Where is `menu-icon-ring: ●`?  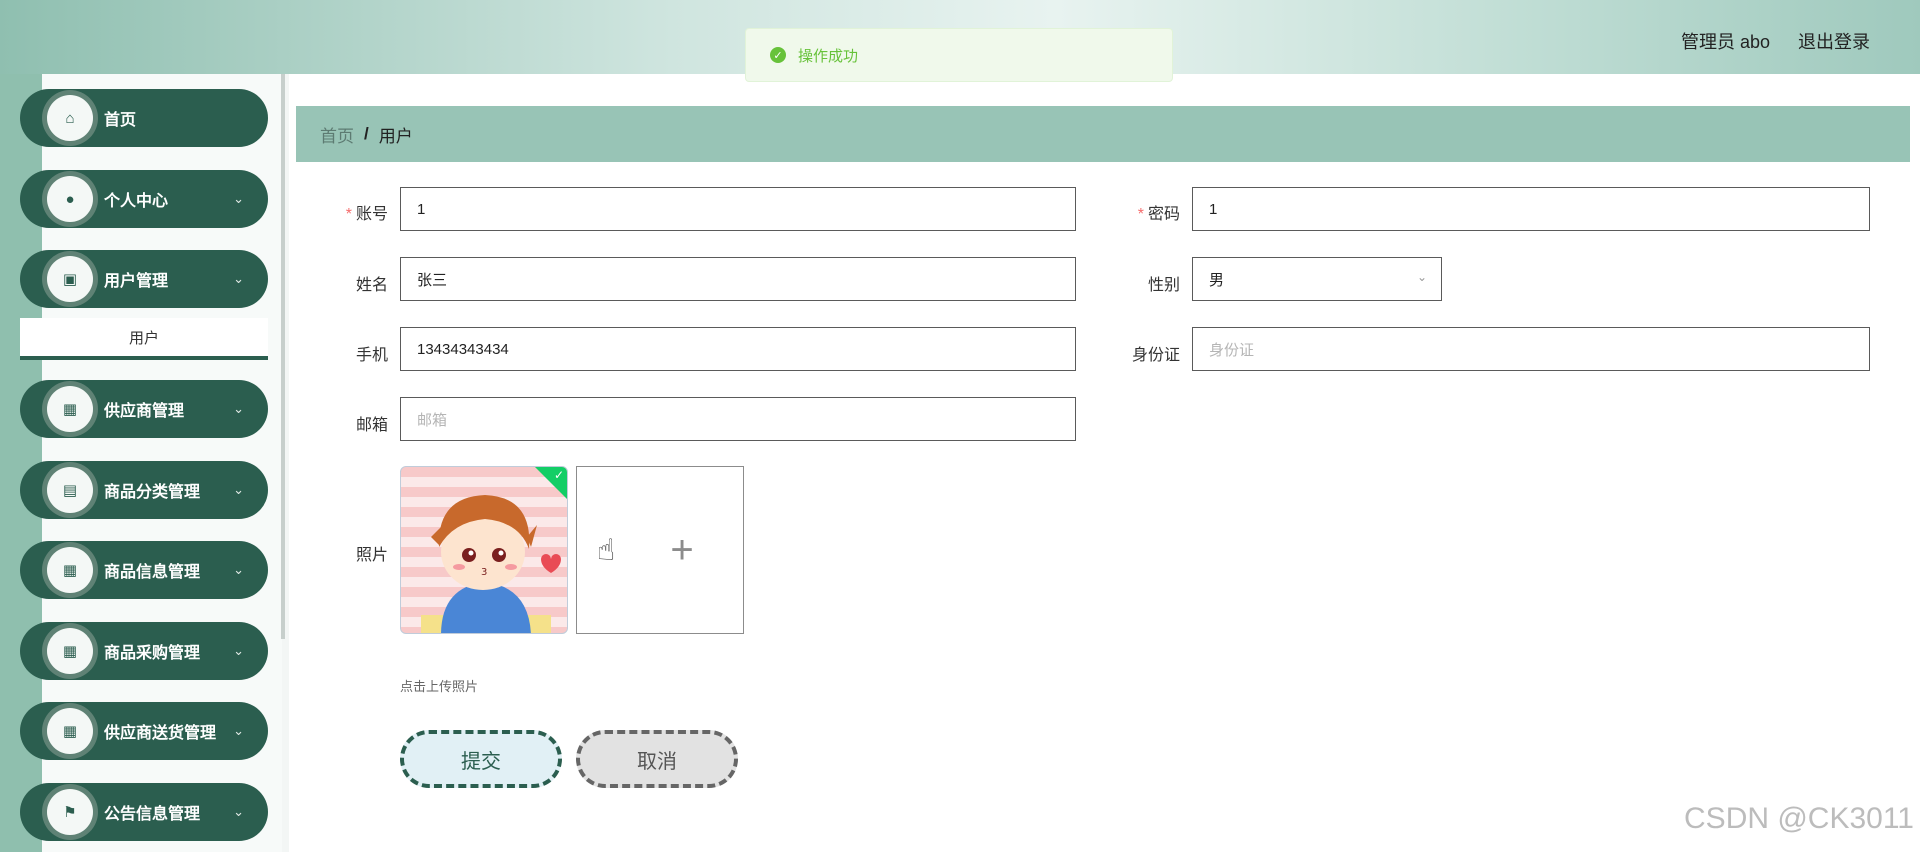 menu-icon-ring: ● is located at coordinates (70, 199).